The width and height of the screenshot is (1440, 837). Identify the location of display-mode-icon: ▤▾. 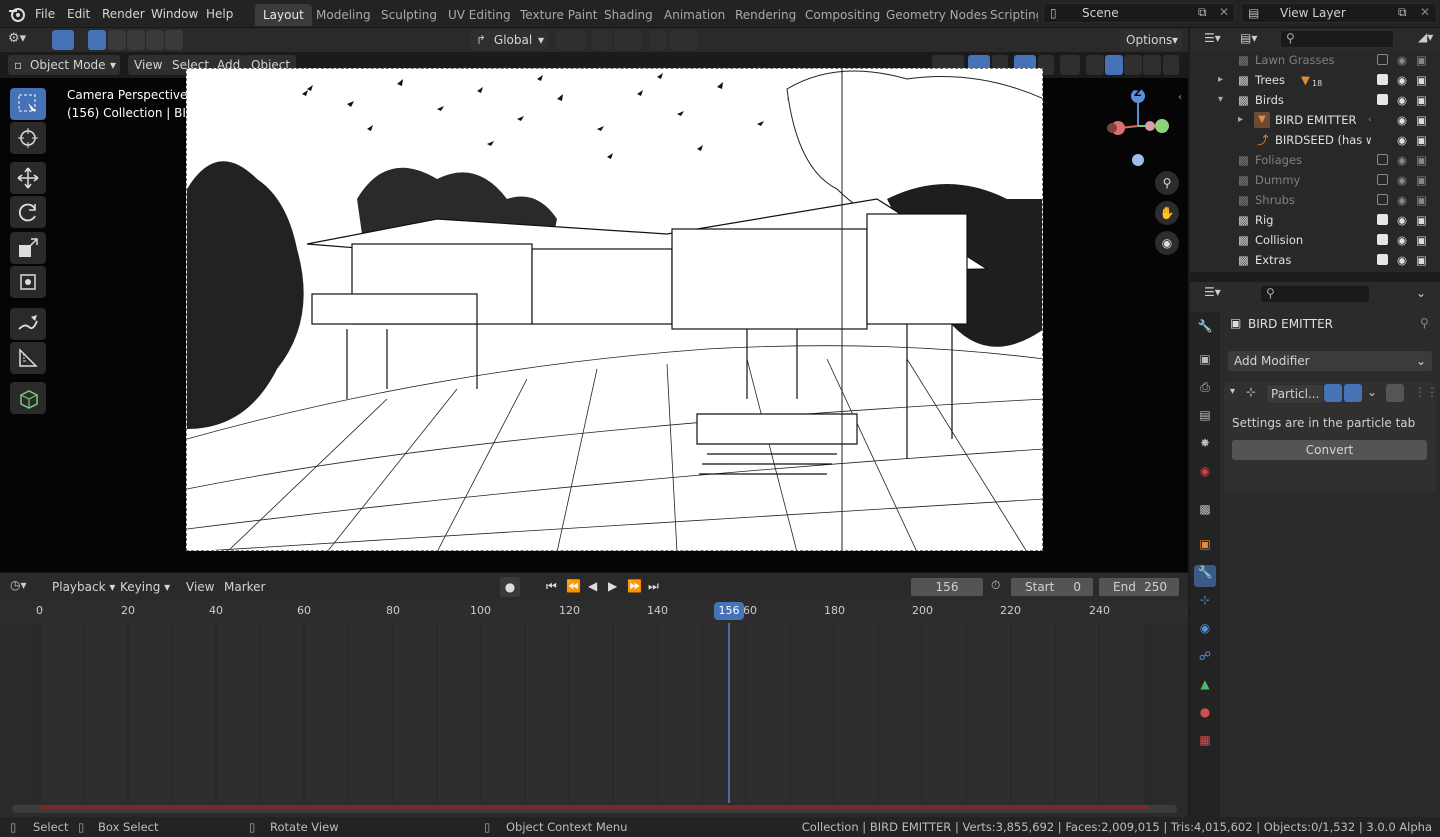
(1248, 38).